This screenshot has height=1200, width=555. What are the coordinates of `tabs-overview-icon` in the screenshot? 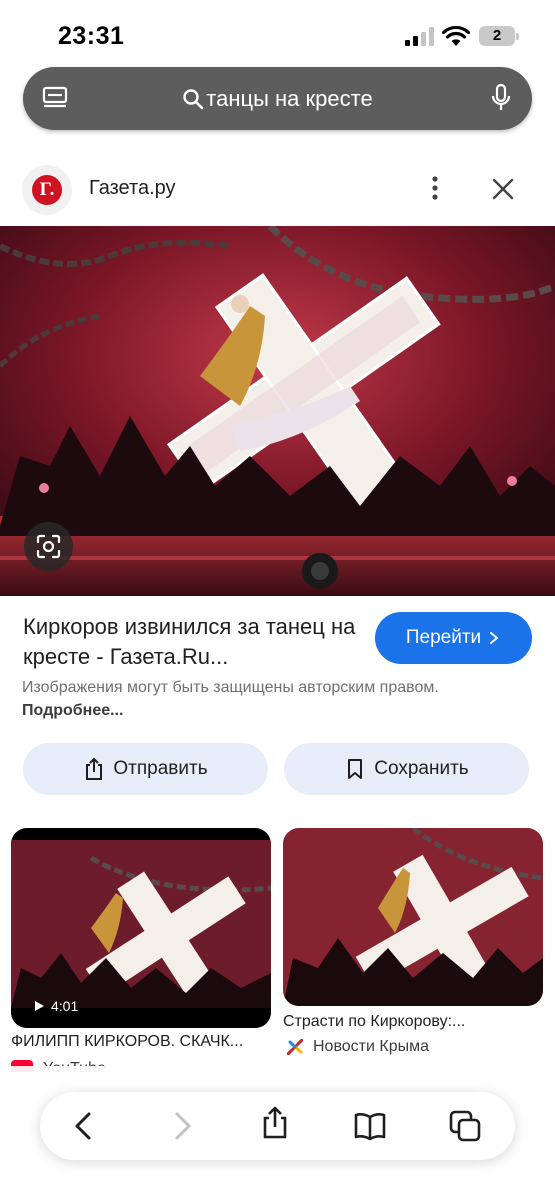 It's located at (465, 1126).